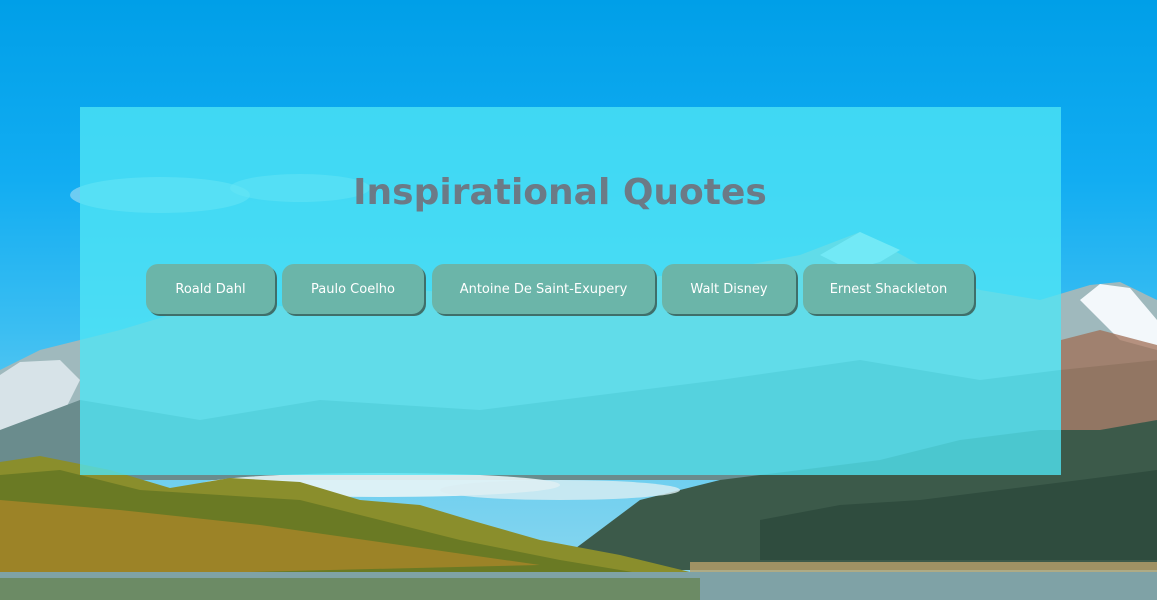 This screenshot has width=1157, height=600. What do you see at coordinates (543, 289) in the screenshot?
I see `author-button-antoine-de-saint-exupery: Antoine De Saint-Exupery` at bounding box center [543, 289].